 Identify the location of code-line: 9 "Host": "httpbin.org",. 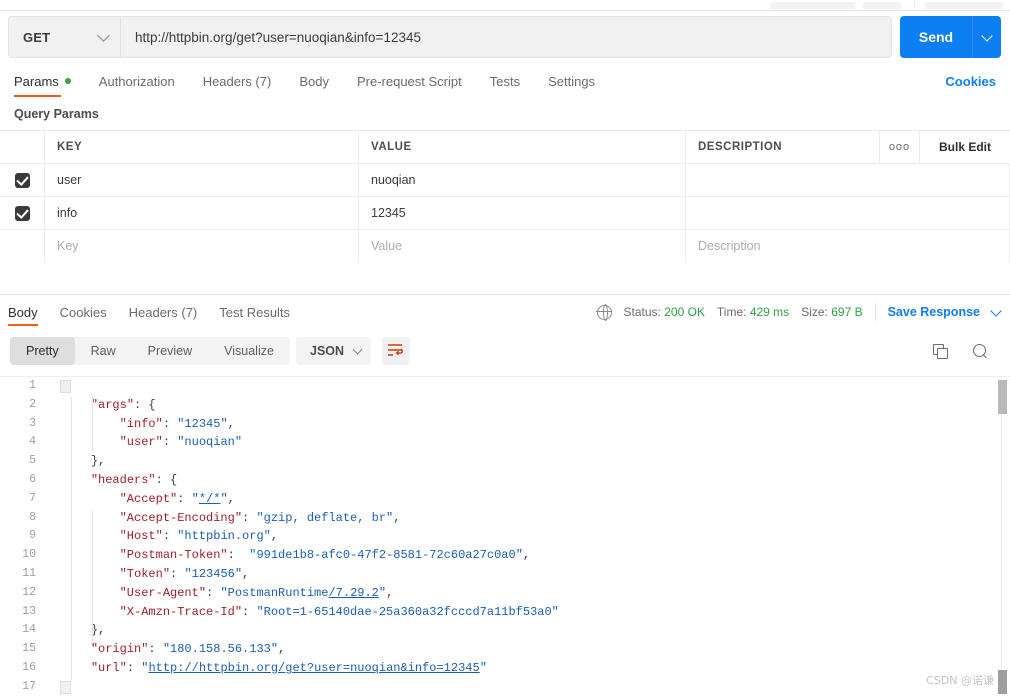
(505, 536).